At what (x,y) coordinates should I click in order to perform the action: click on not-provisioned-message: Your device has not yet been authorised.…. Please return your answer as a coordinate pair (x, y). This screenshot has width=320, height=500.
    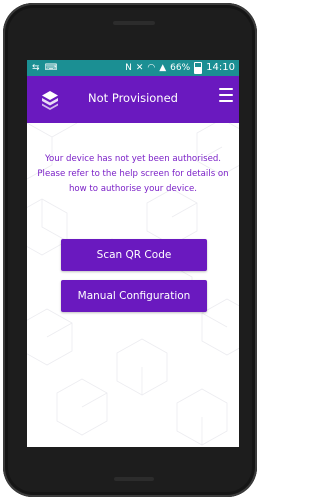
    Looking at the image, I should click on (133, 174).